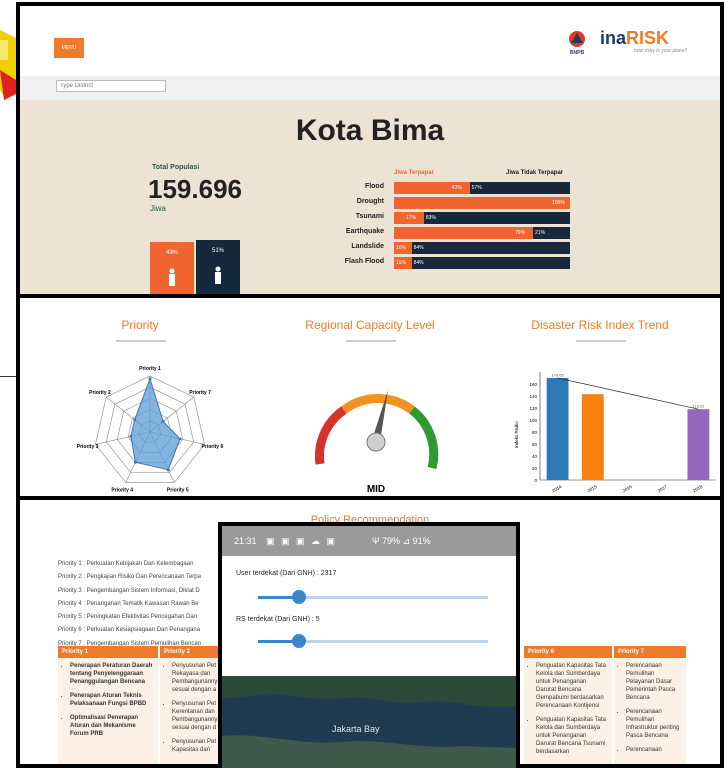 The height and width of the screenshot is (768, 726). What do you see at coordinates (374, 186) in the screenshot?
I see `hazard-label: Flood` at bounding box center [374, 186].